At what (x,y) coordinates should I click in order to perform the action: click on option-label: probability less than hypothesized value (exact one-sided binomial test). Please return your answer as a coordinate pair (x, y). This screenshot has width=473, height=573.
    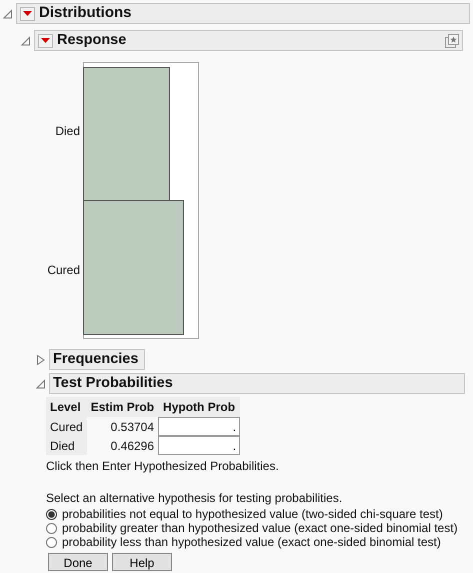
    Looking at the image, I should click on (251, 542).